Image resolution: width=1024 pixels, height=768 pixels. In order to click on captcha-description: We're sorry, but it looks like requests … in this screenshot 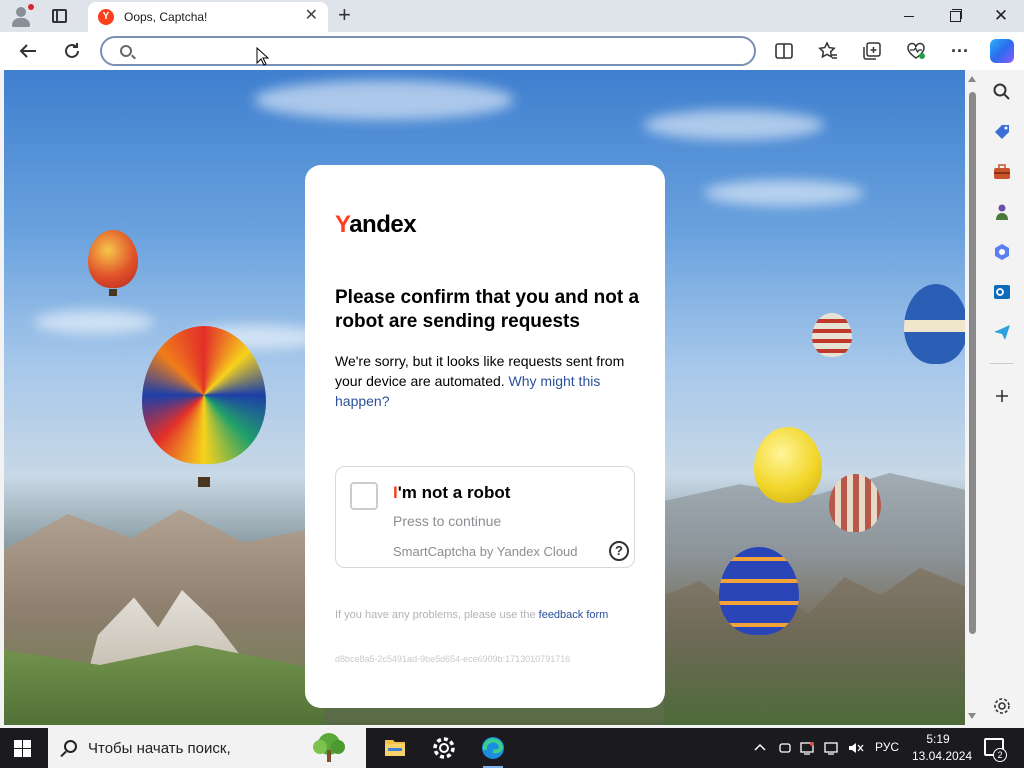, I will do `click(480, 381)`.